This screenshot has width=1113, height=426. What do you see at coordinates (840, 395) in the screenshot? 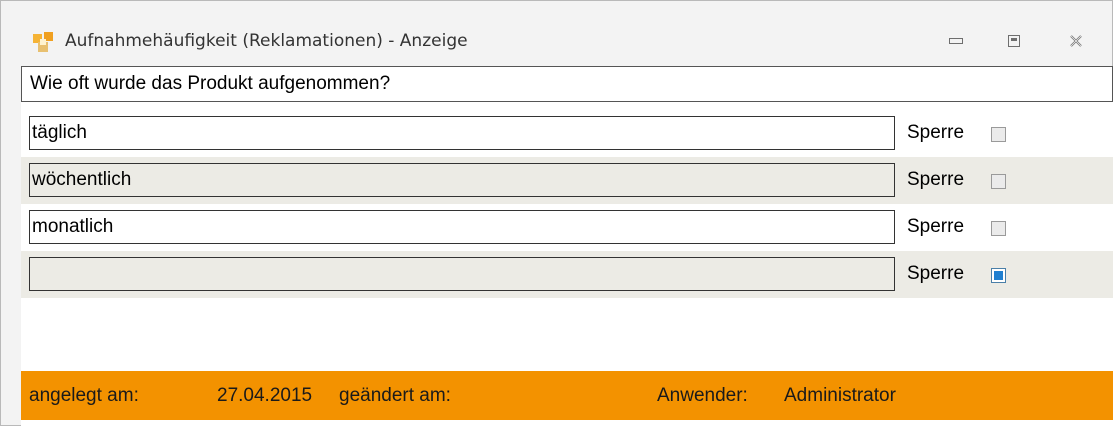
I see `user-value: Administrator` at bounding box center [840, 395].